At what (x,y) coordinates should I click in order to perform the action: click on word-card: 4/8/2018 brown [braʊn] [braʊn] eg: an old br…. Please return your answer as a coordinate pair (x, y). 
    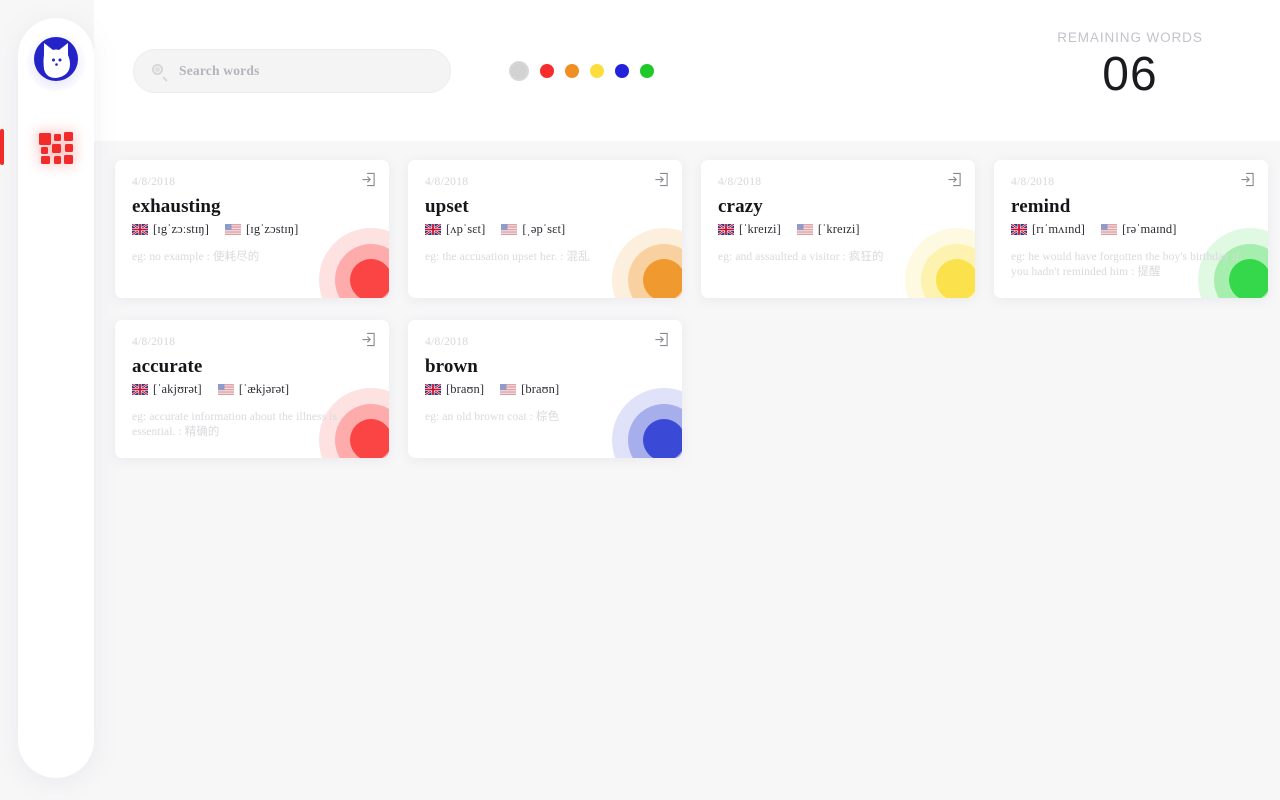
    Looking at the image, I should click on (545, 389).